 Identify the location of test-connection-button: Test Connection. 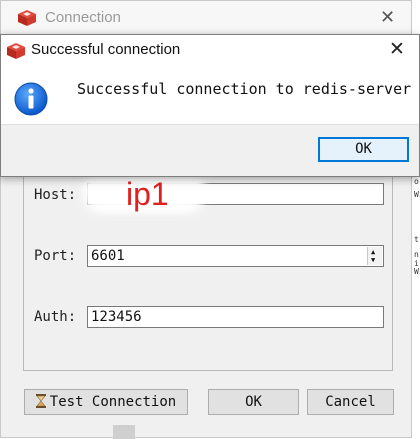
(106, 402).